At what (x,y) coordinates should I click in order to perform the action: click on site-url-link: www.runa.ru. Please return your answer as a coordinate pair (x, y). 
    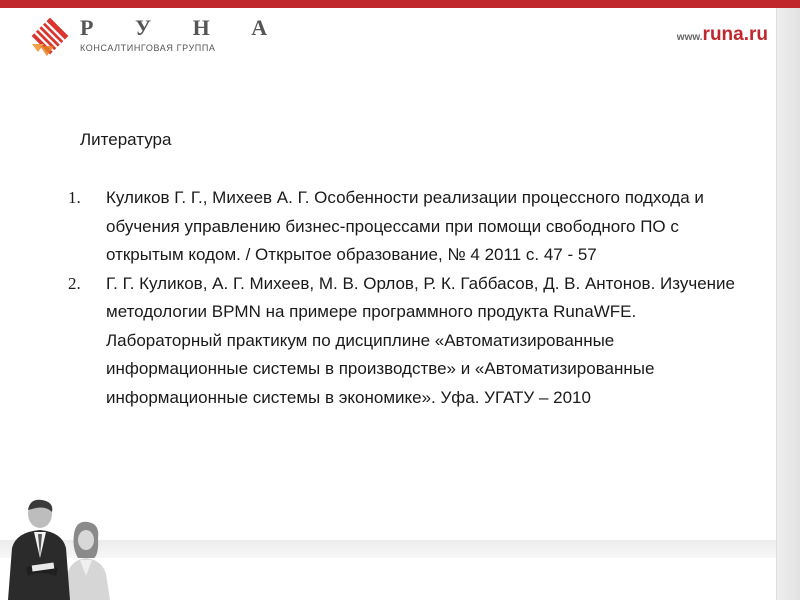
    Looking at the image, I should click on (722, 35).